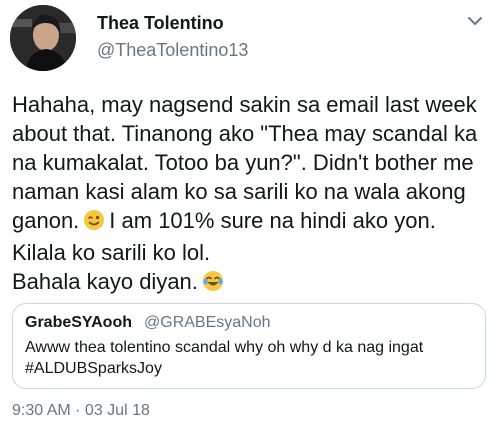 This screenshot has height=435, width=500. What do you see at coordinates (81, 411) in the screenshot?
I see `timestamp: 9:30 AM · 03 Jul 18` at bounding box center [81, 411].